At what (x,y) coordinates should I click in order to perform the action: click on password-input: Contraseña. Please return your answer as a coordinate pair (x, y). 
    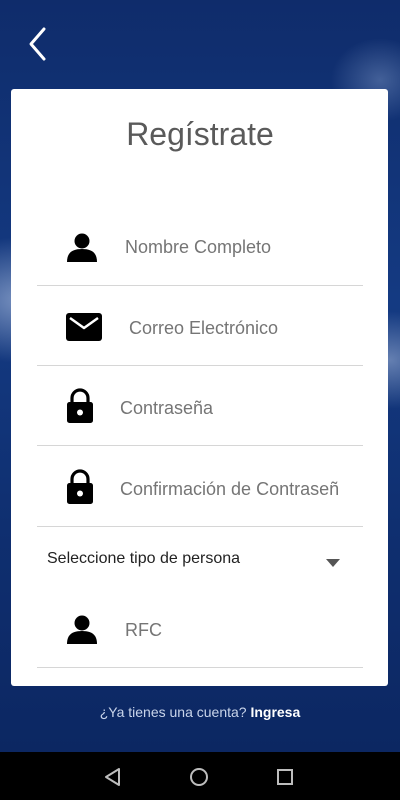
    Looking at the image, I should click on (166, 408).